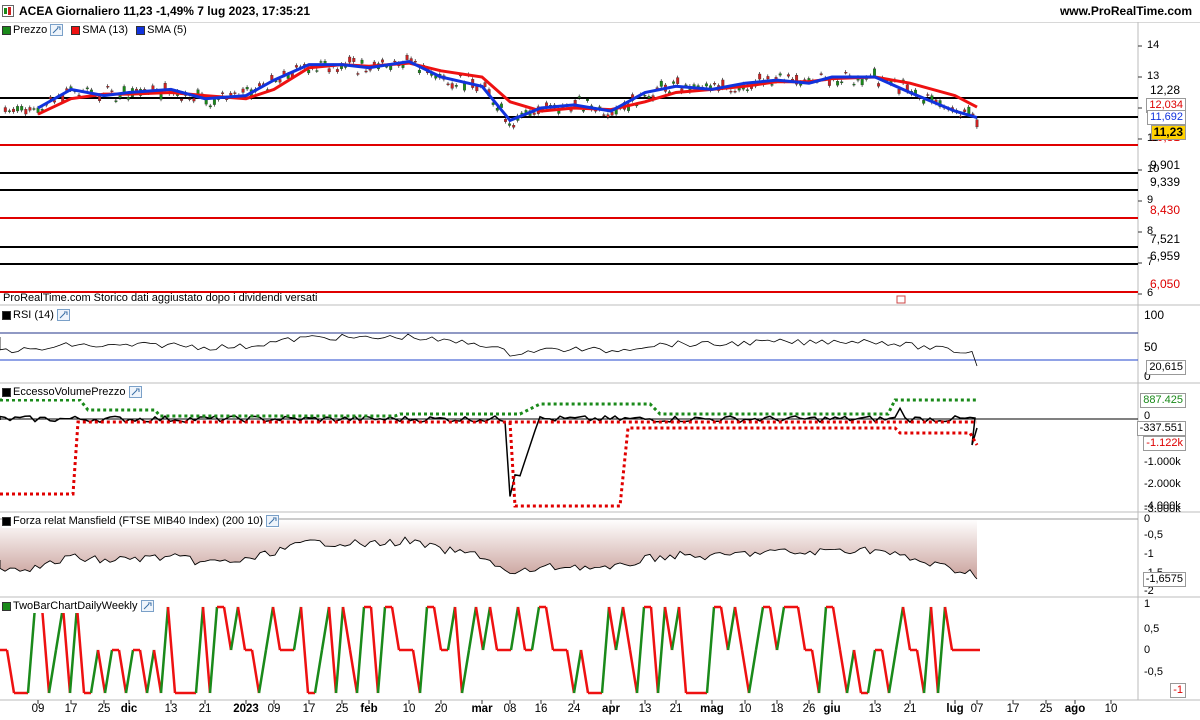 Image resolution: width=1200 pixels, height=720 pixels. I want to click on sma5-swatch-icon, so click(141, 30).